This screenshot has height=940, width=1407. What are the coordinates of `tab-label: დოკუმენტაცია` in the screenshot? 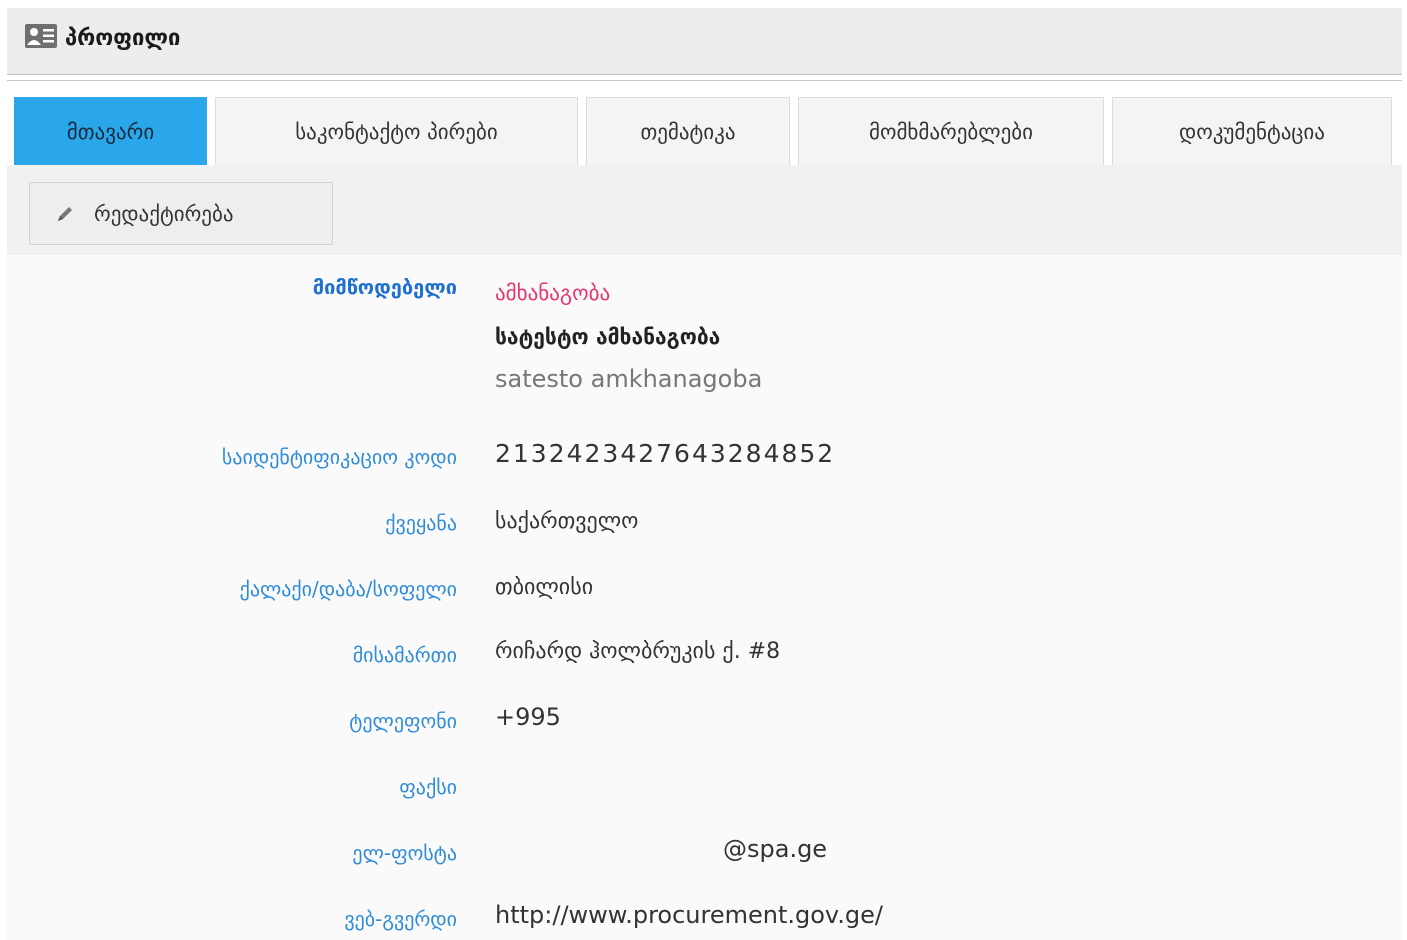 It's located at (1252, 131).